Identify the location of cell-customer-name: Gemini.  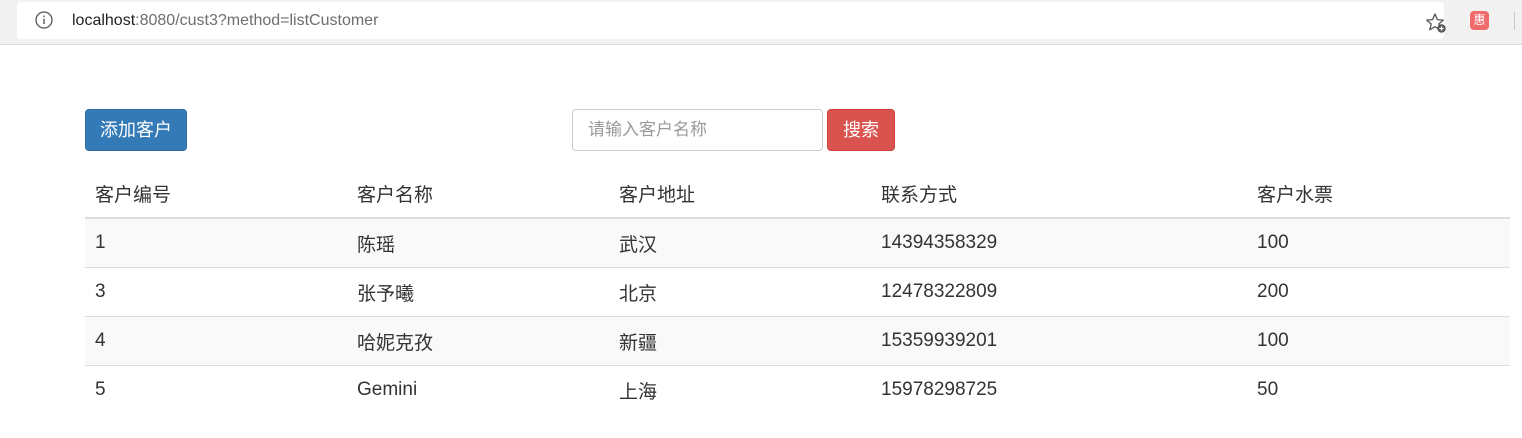
(478, 389).